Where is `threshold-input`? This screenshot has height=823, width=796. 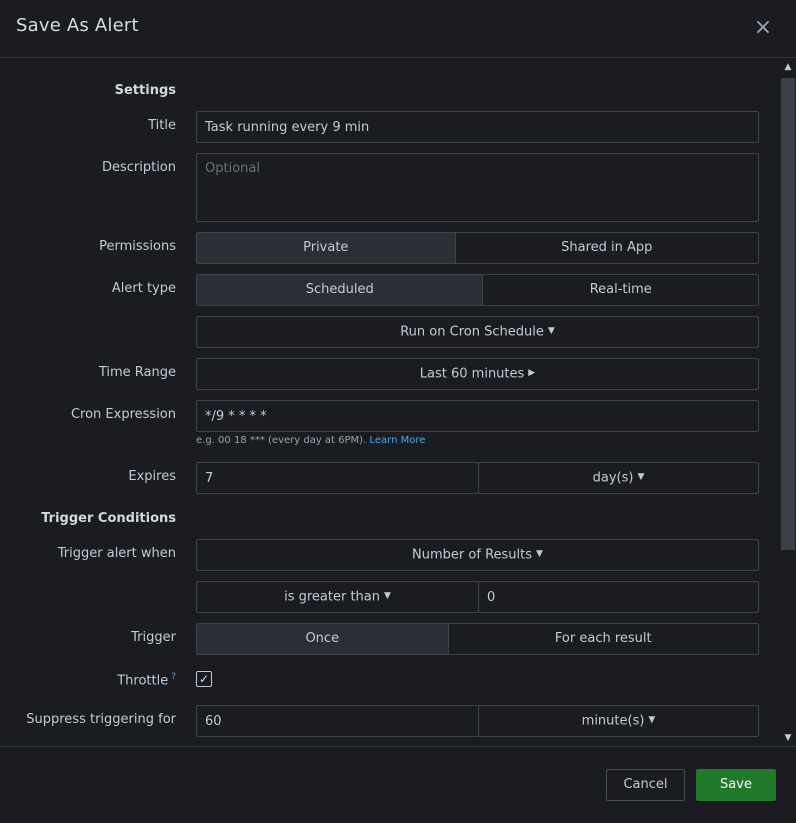 threshold-input is located at coordinates (618, 597).